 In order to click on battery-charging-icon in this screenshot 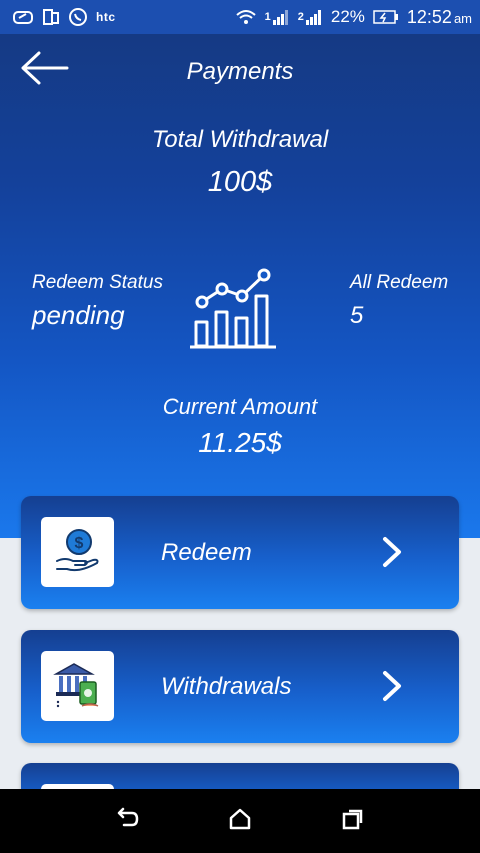, I will do `click(386, 17)`.